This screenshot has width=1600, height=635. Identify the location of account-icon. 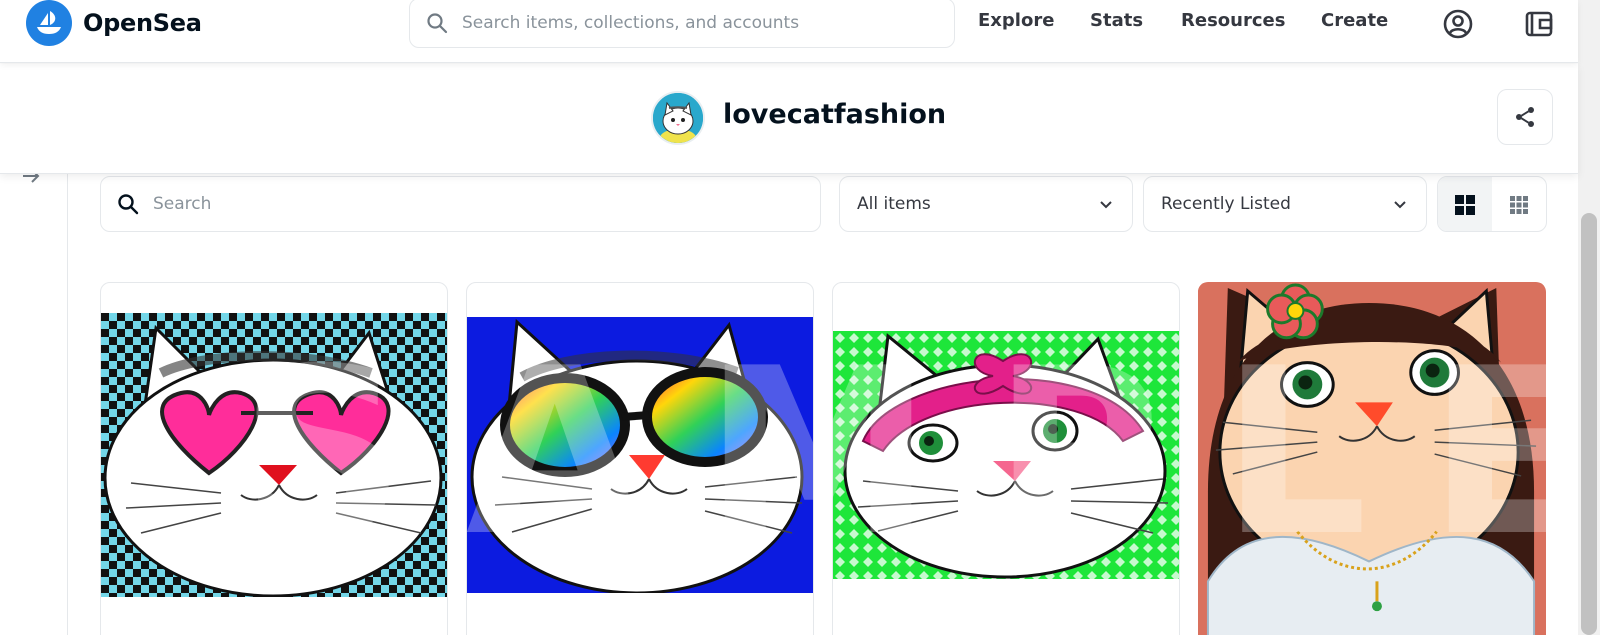
(1458, 24).